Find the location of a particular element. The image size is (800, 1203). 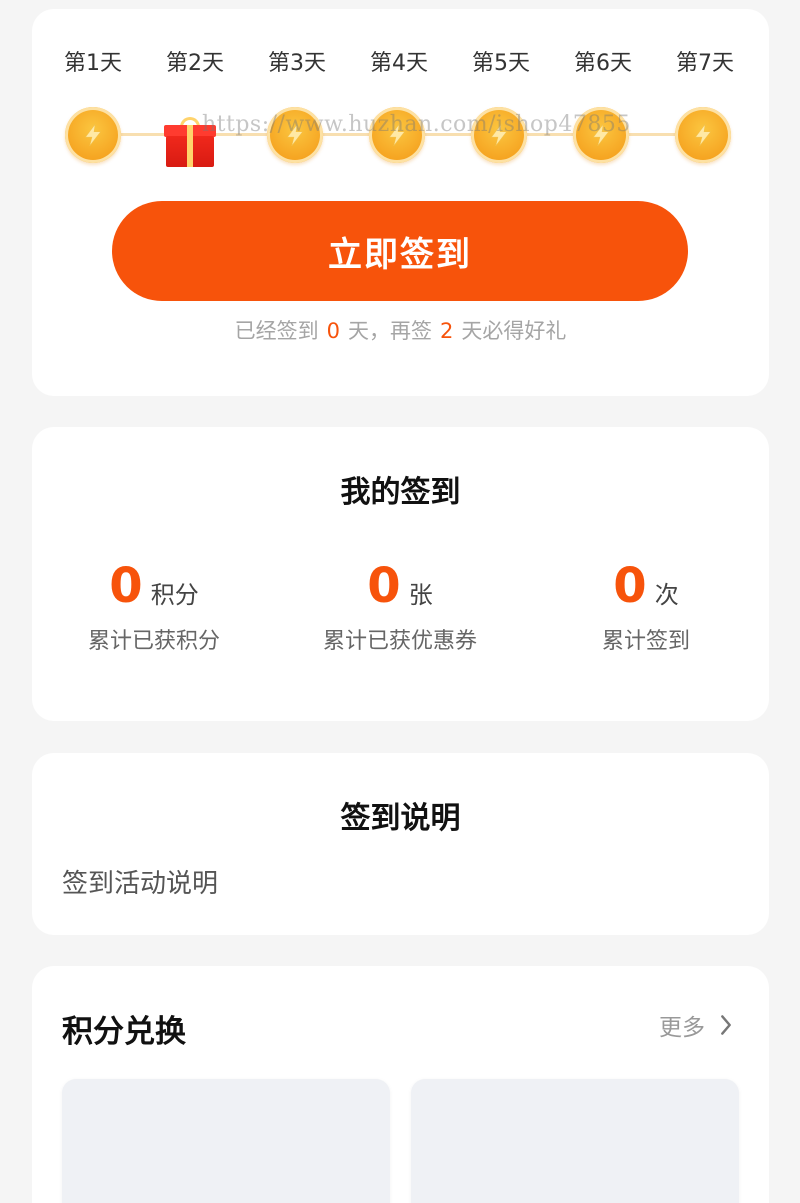

stat-label: 累计已获优惠券 is located at coordinates (399, 641).